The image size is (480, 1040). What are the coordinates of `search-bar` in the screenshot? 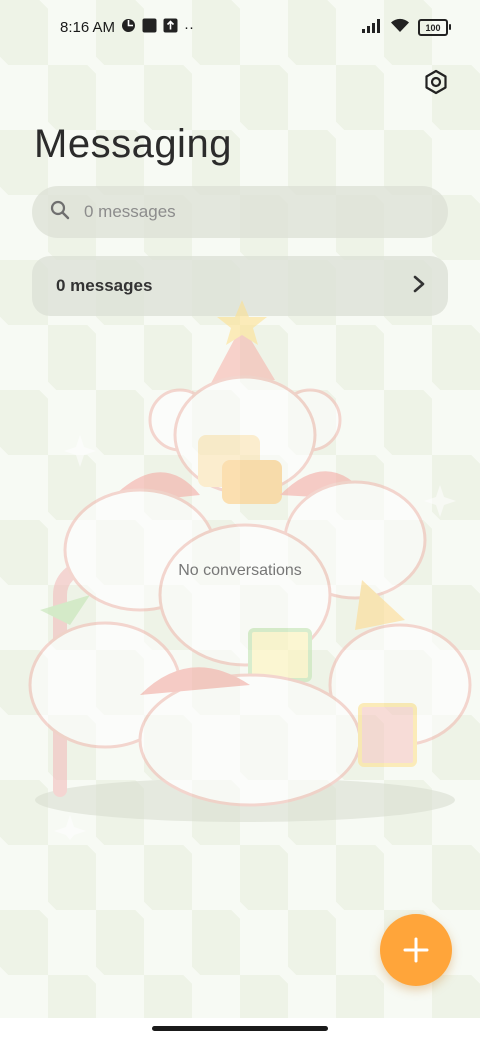 It's located at (240, 212).